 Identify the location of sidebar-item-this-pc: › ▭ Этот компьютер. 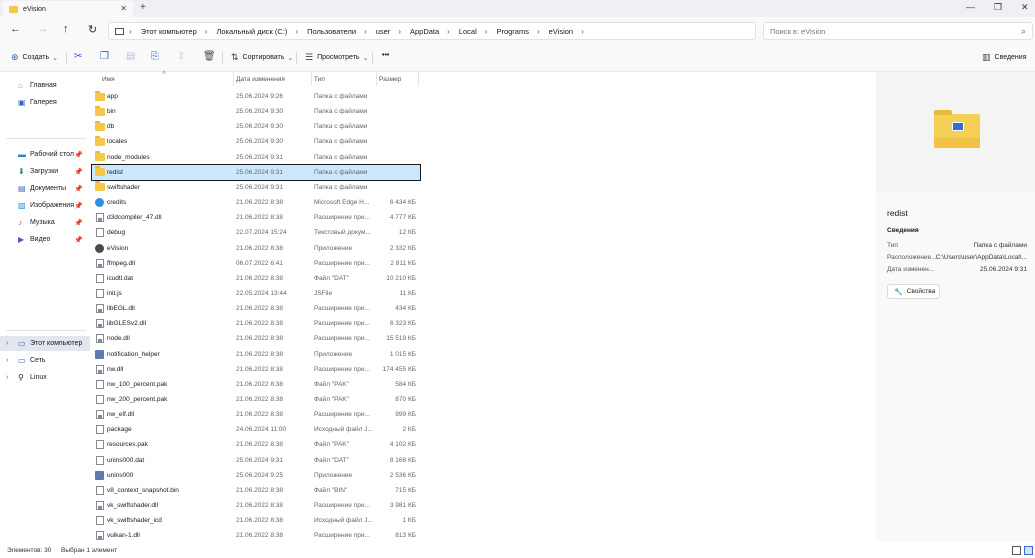
(45, 343).